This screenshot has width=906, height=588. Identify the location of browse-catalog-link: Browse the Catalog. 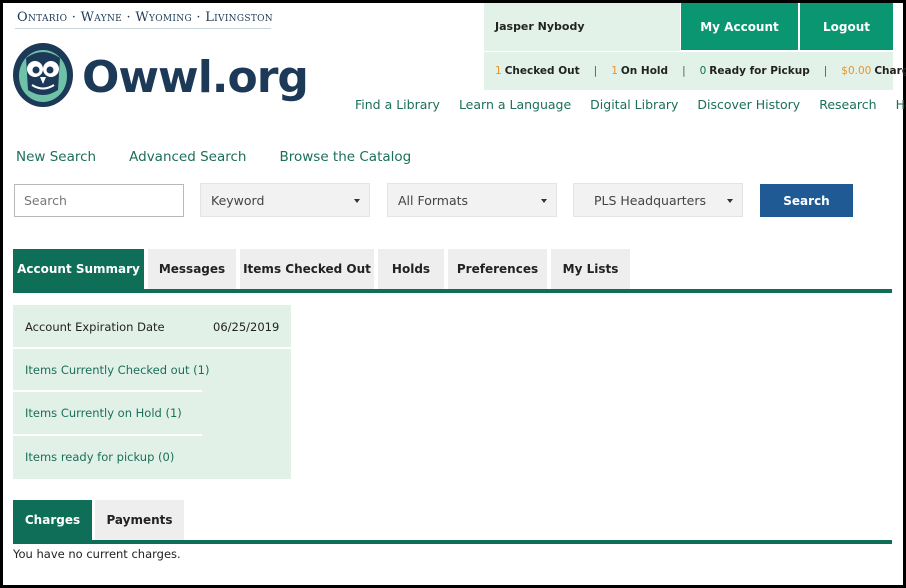
(345, 157).